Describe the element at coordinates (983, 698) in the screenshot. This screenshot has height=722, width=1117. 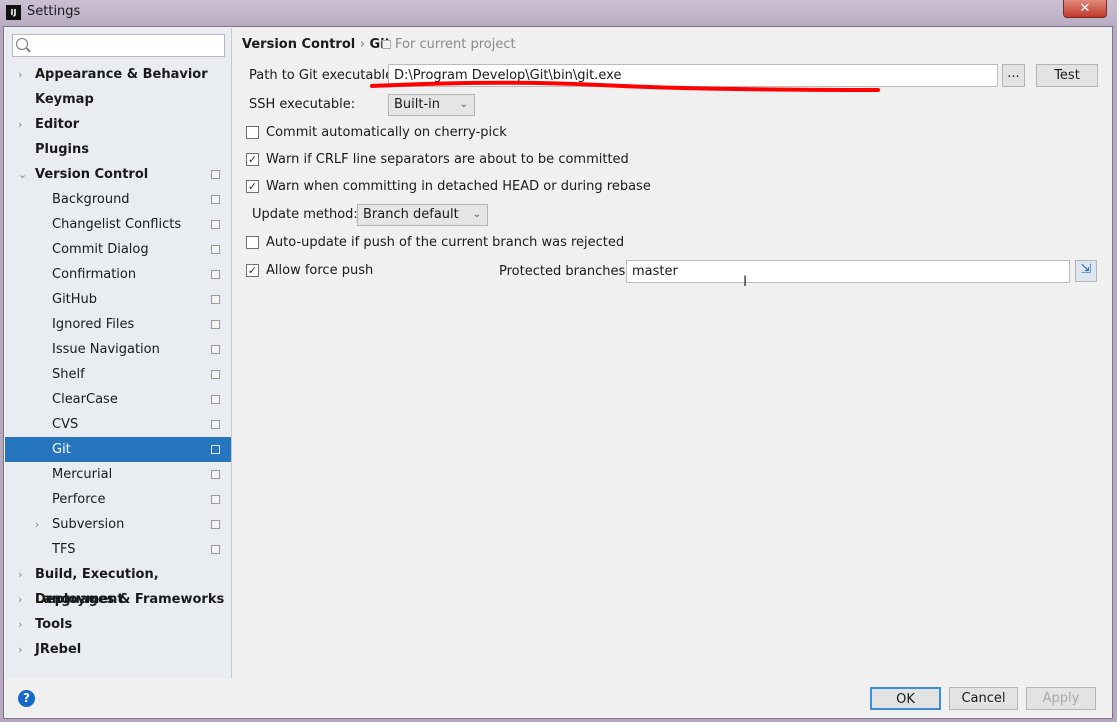
I see `cancel-button: Cancel` at that location.